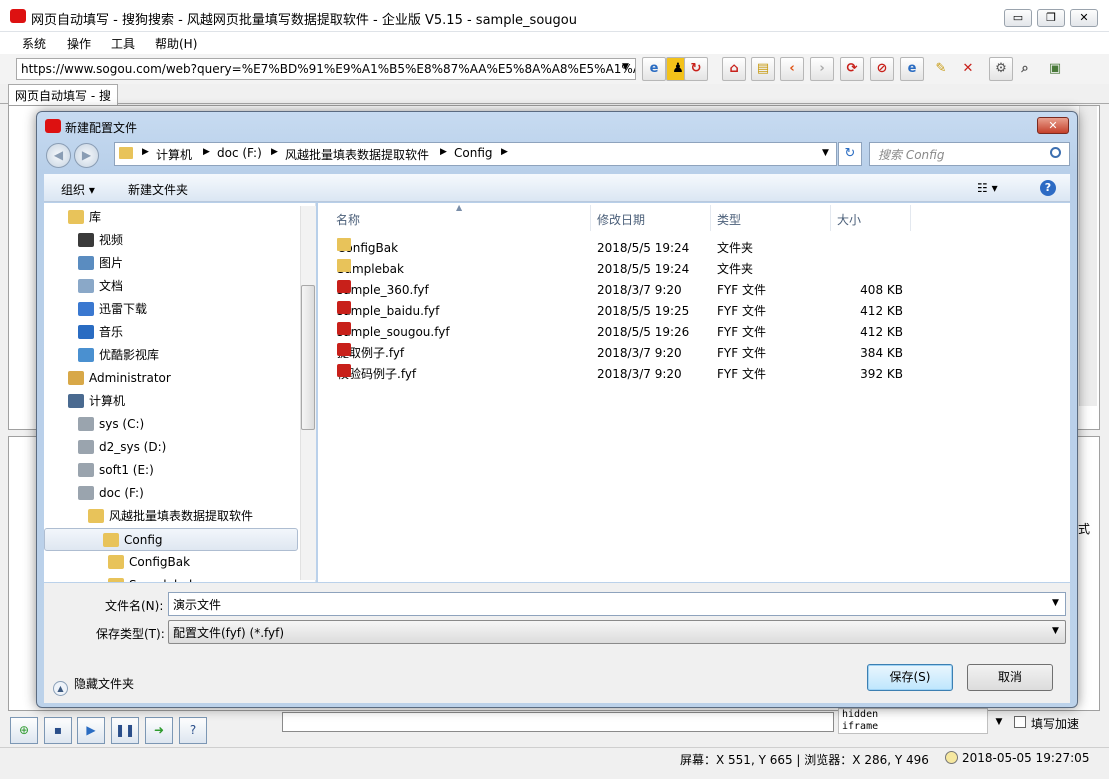 The image size is (1109, 779). What do you see at coordinates (643, 311) in the screenshot?
I see `file-date: 2018/5/5 19:25` at bounding box center [643, 311].